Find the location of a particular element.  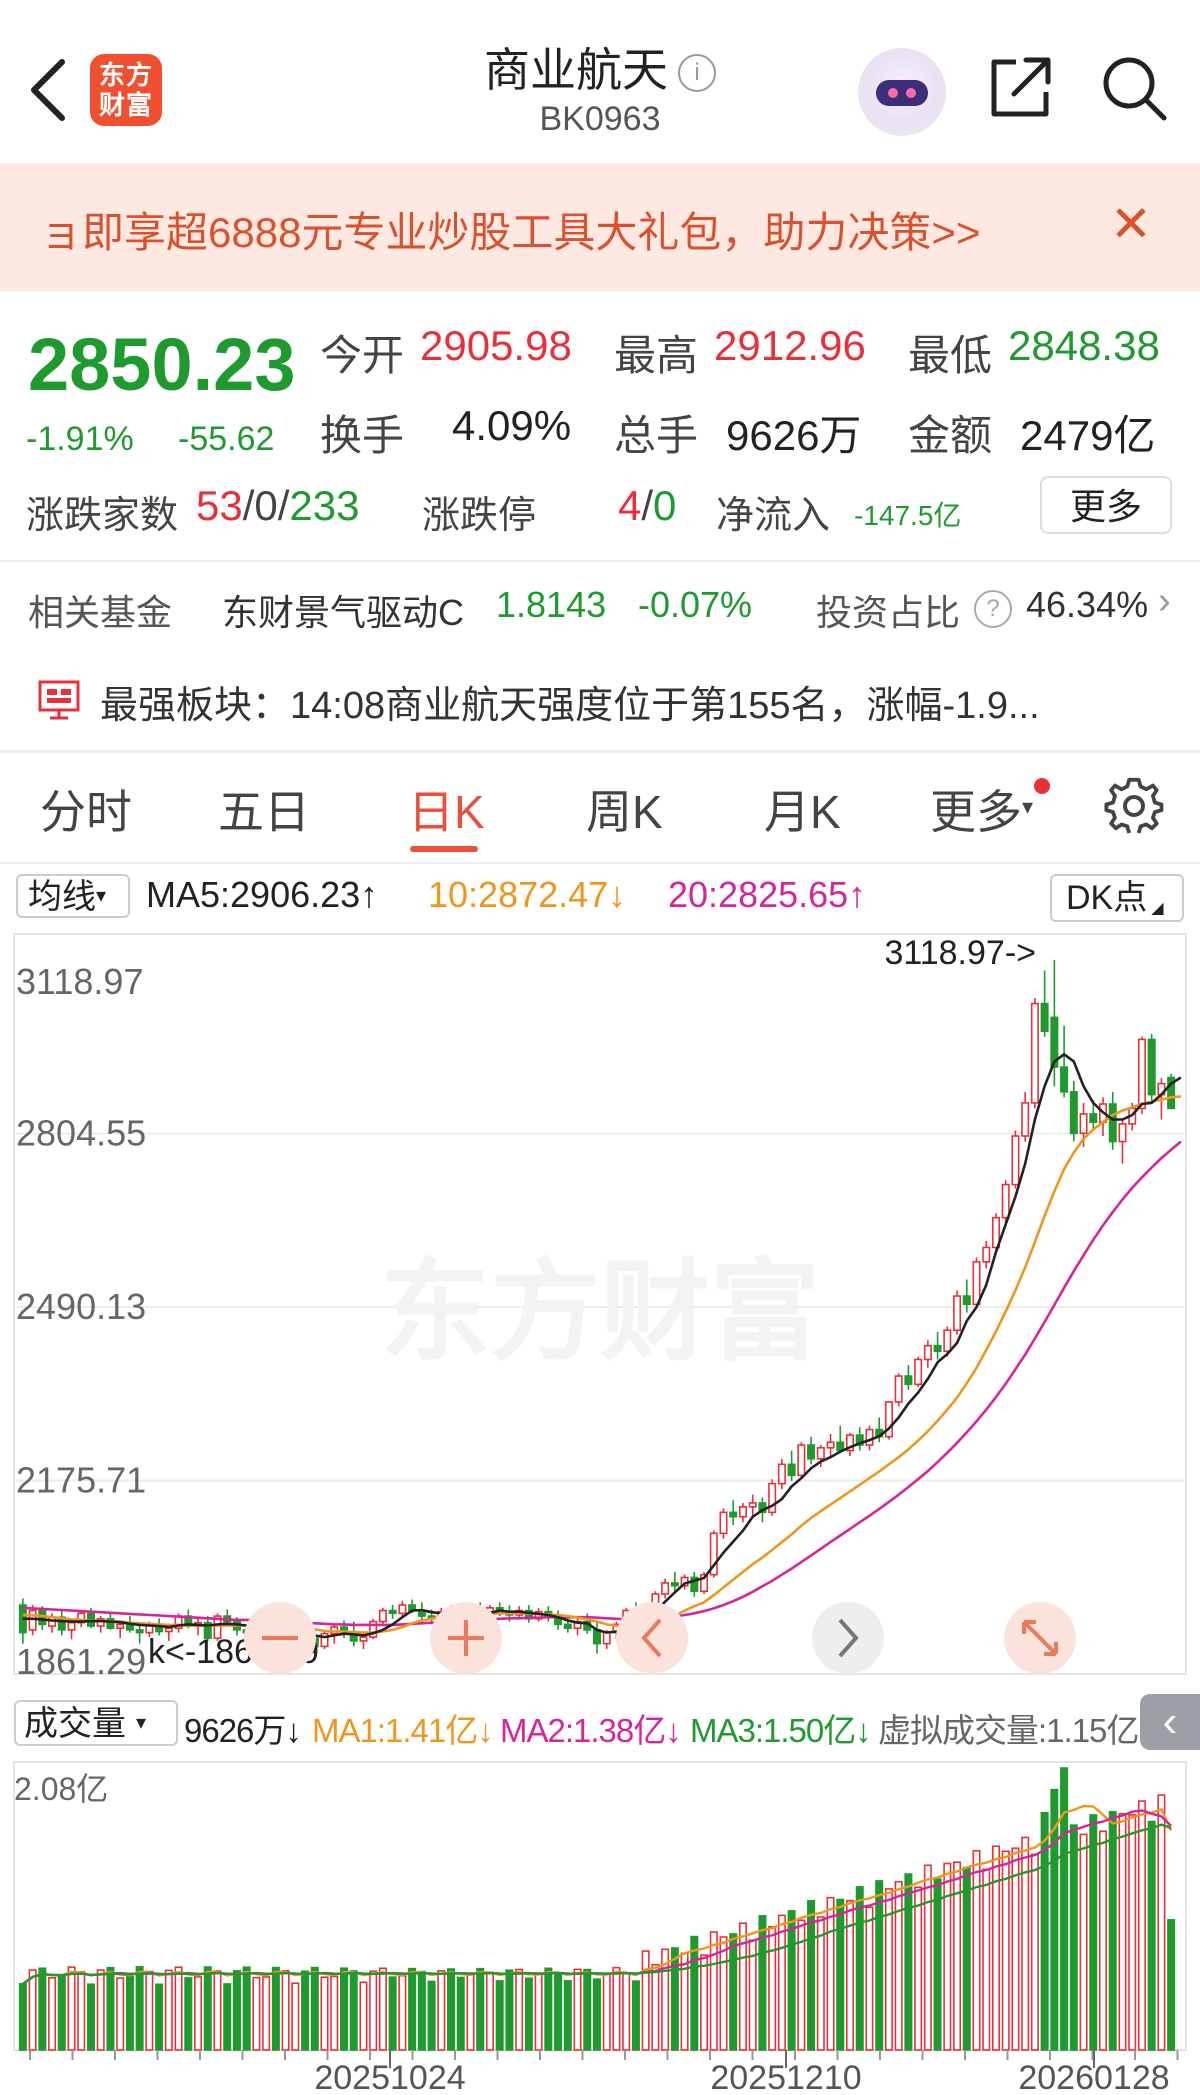

max-price-annotation: 3118.97-> is located at coordinates (960, 953).